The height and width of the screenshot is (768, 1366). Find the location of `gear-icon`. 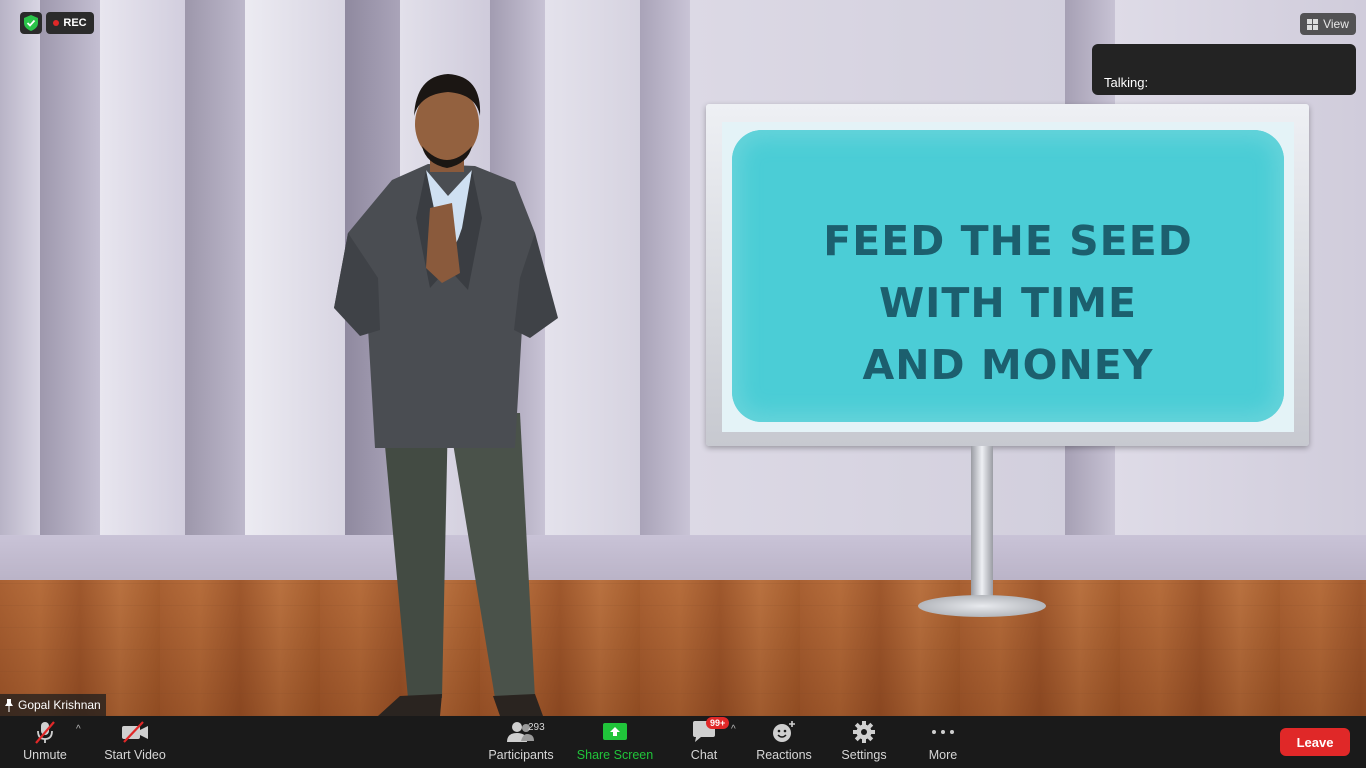

gear-icon is located at coordinates (864, 732).